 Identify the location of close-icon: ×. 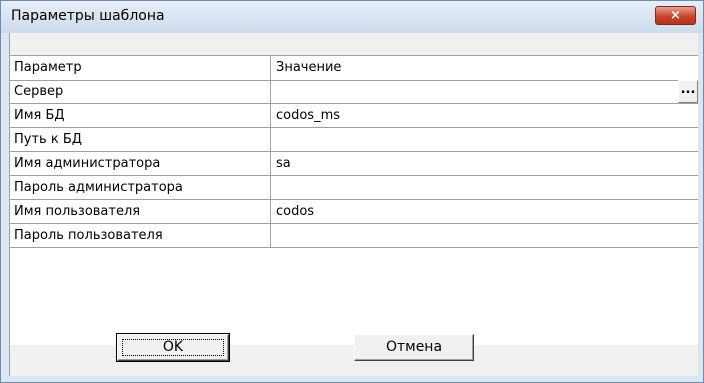
(675, 15).